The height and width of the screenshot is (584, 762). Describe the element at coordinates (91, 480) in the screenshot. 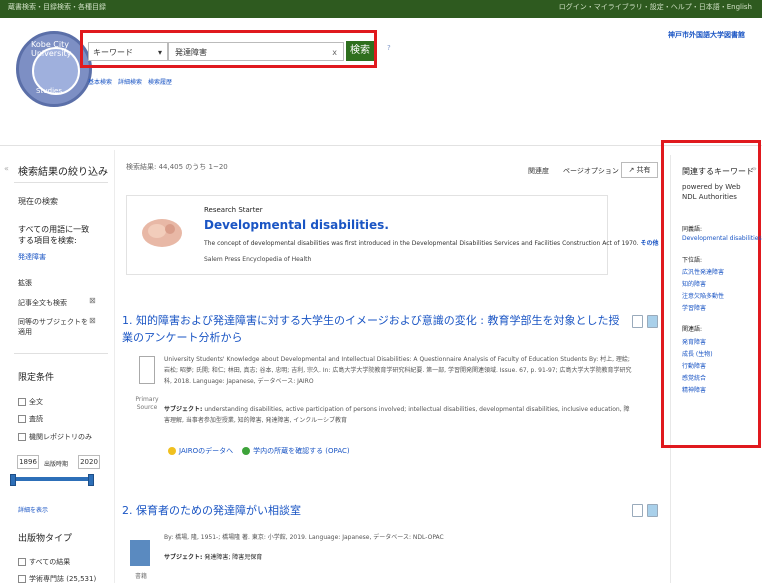

I see `slider-handle-end` at that location.